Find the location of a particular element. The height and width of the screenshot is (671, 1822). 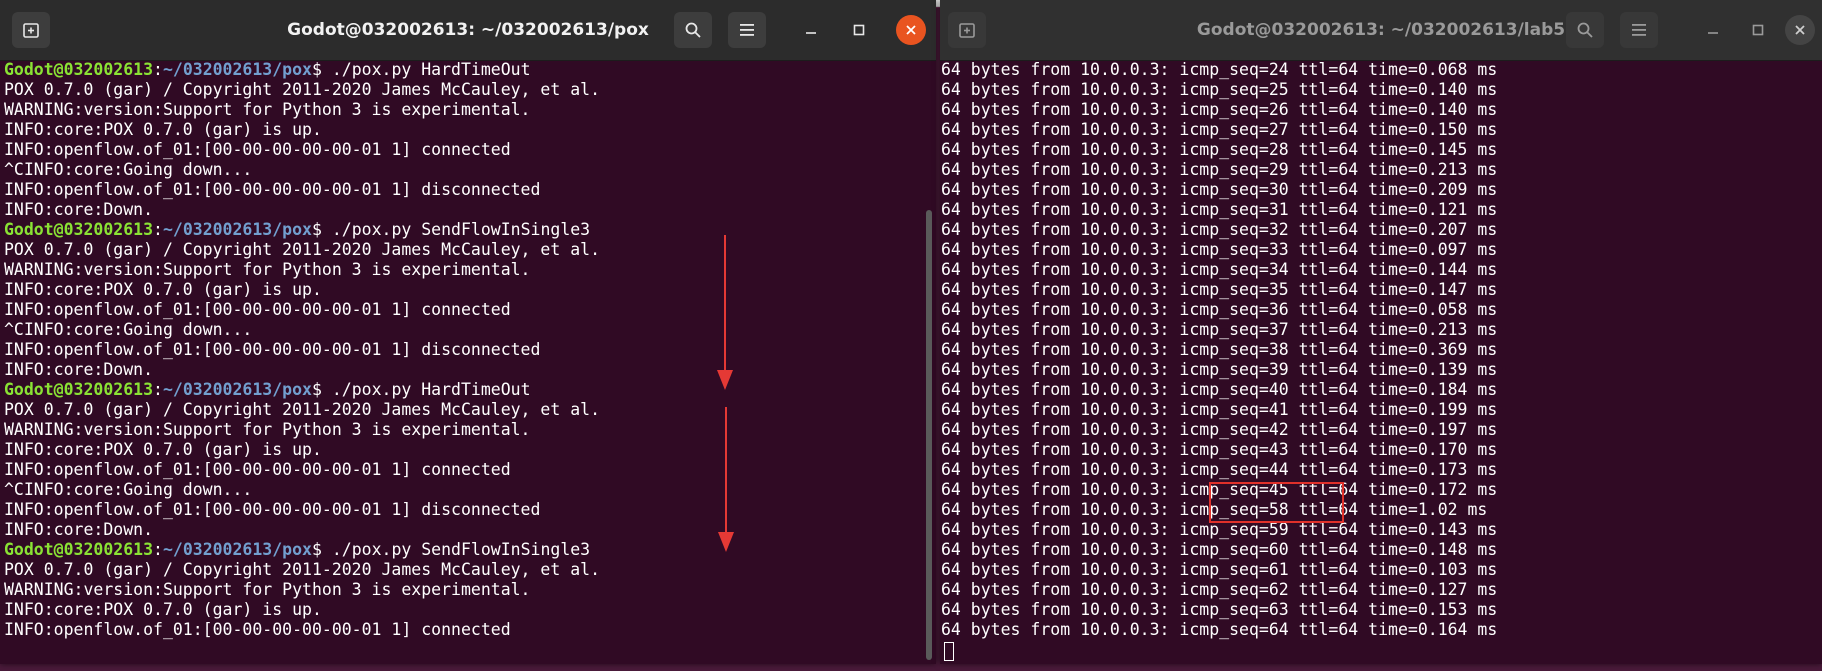

terminal-cursor is located at coordinates (949, 651).